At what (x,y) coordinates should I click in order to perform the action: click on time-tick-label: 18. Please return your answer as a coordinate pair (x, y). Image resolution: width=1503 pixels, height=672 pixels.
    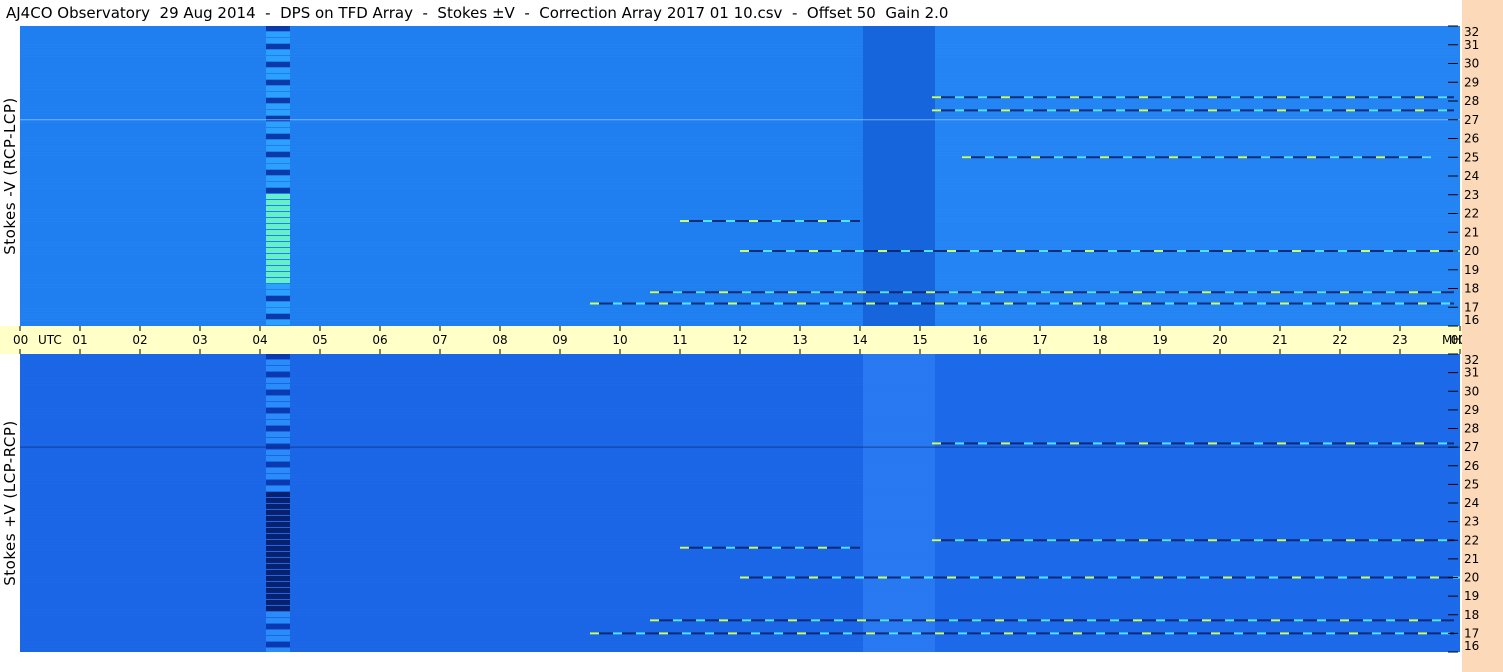
    Looking at the image, I should click on (1099, 340).